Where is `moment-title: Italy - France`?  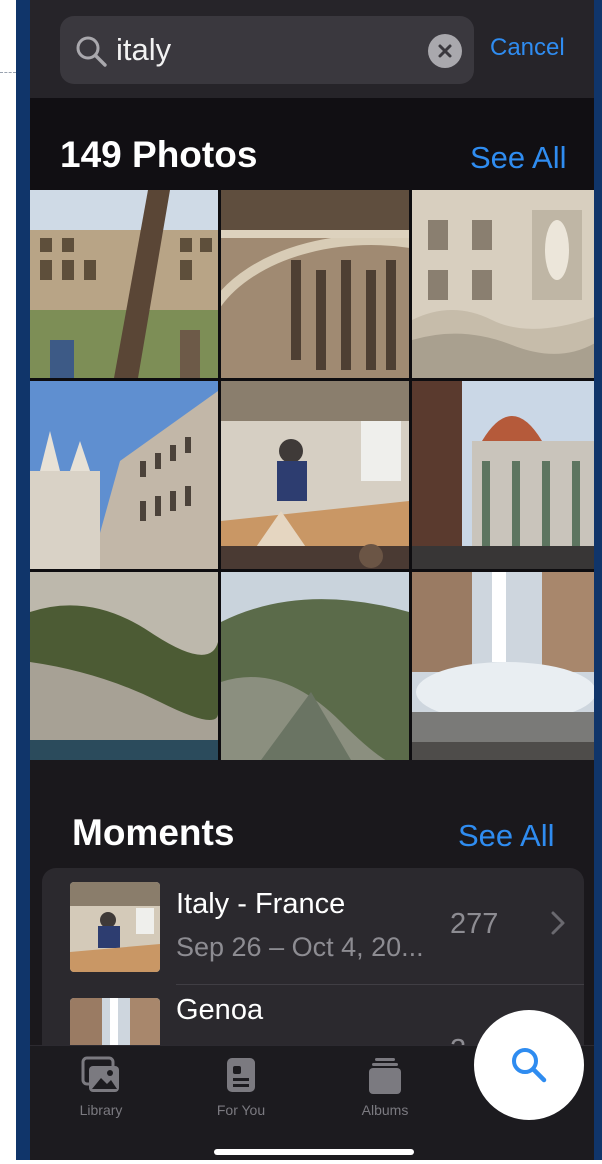
moment-title: Italy - France is located at coordinates (261, 904).